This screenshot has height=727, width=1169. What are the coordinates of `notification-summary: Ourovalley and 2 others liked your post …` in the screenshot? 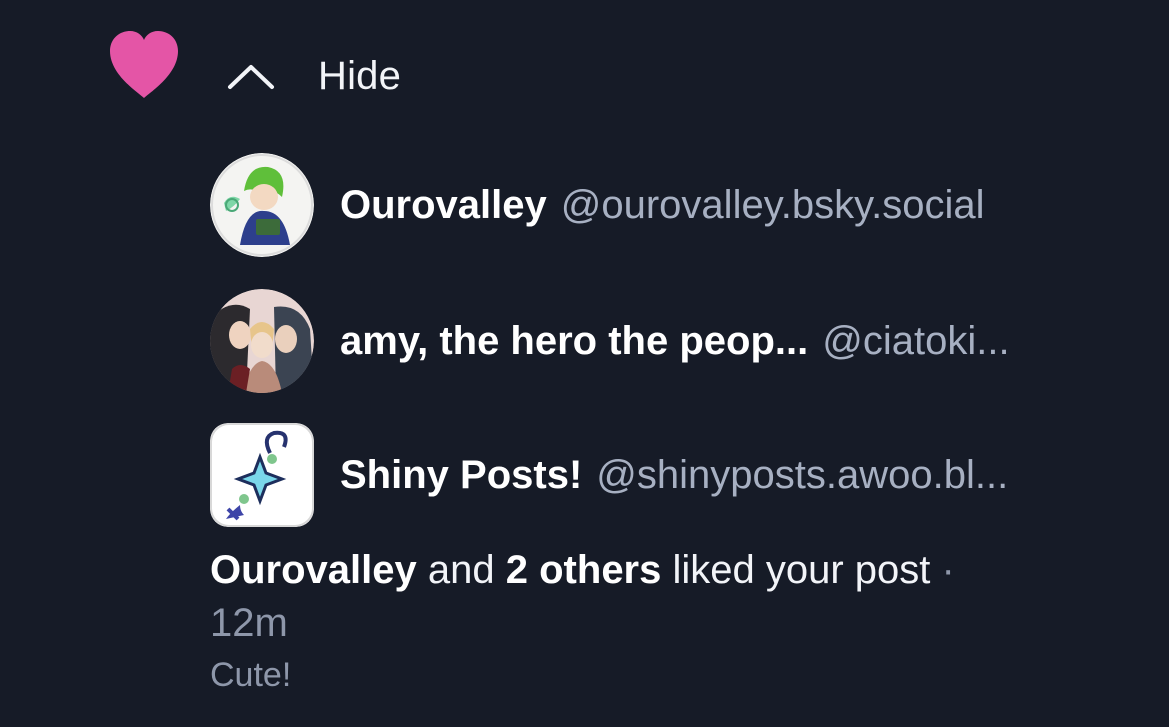 It's located at (660, 597).